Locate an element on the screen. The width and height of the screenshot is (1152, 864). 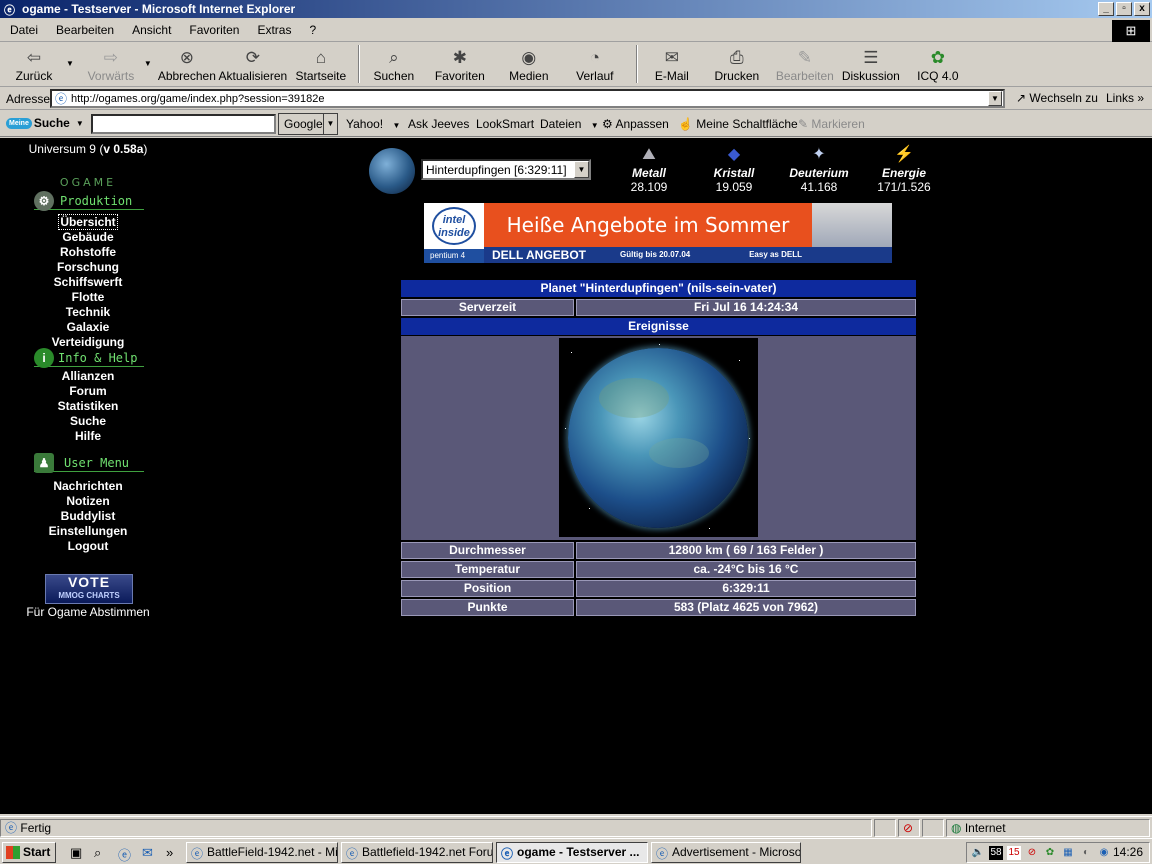
planet-image is located at coordinates (658, 437).